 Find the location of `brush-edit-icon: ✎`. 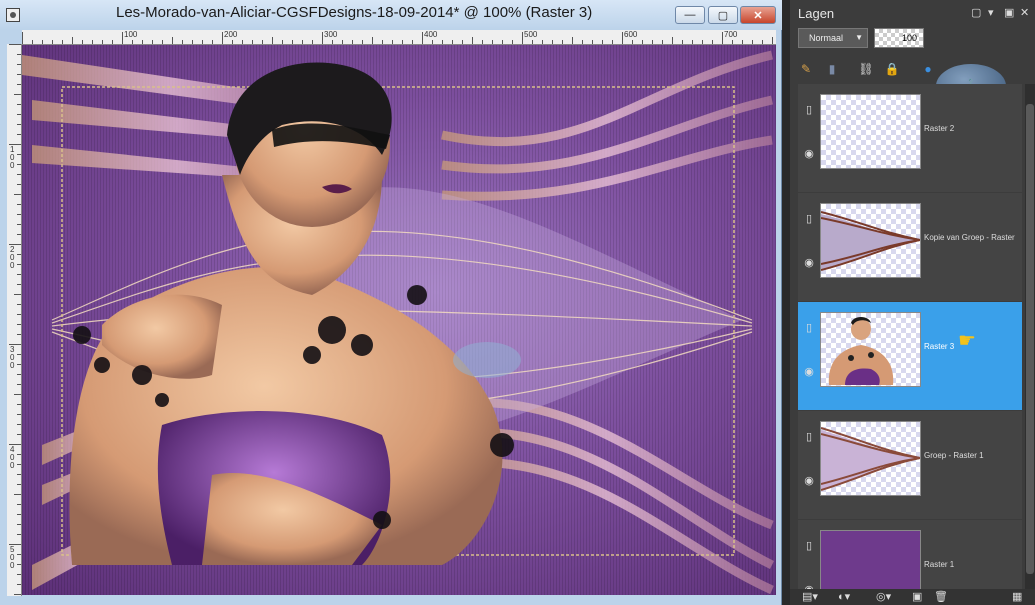

brush-edit-icon: ✎ is located at coordinates (806, 69).